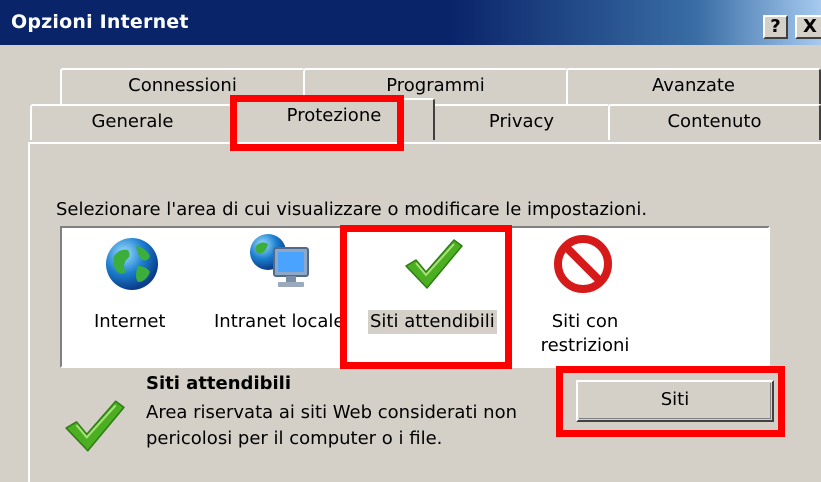 The image size is (821, 482). I want to click on tab-avanzate: Avanzate, so click(693, 86).